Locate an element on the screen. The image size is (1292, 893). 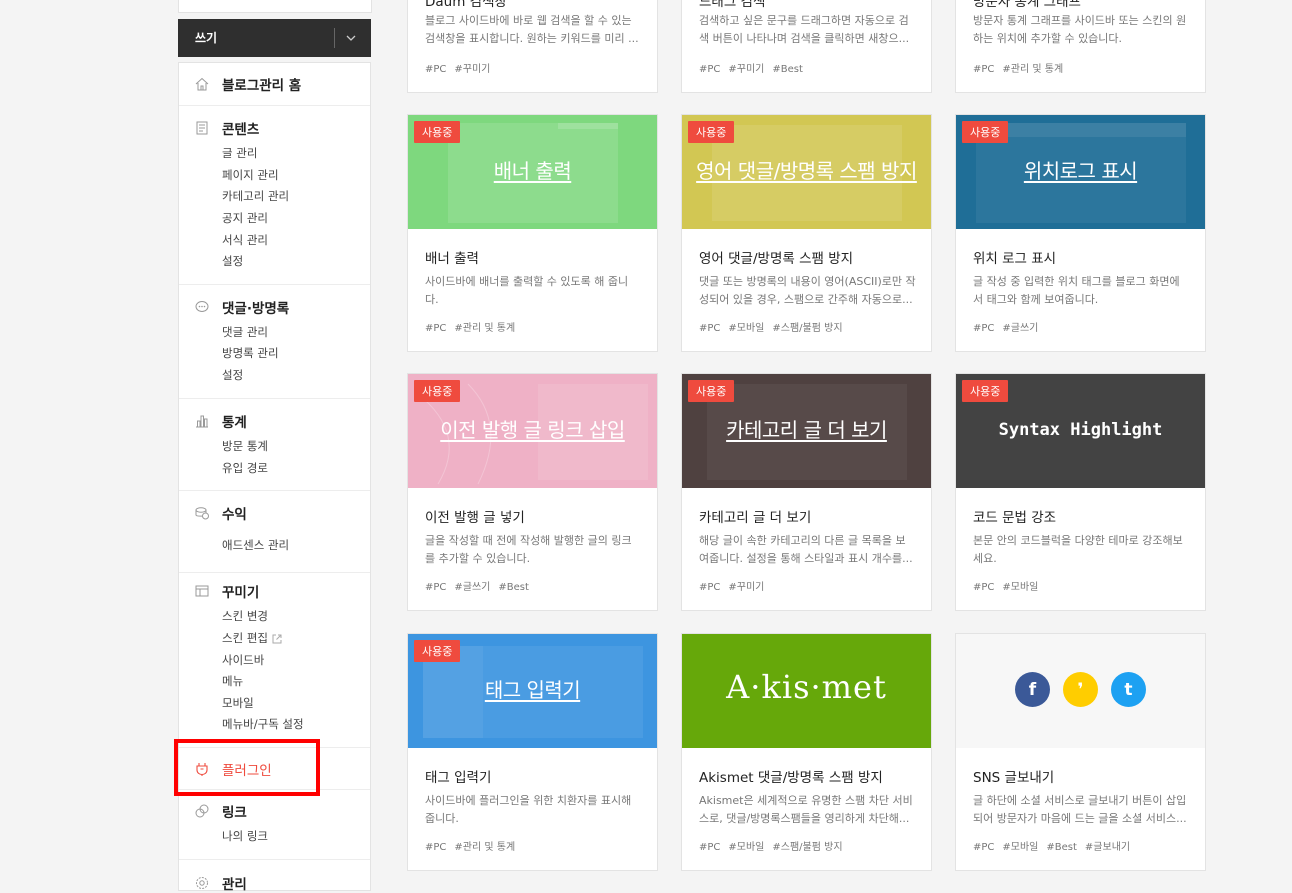
card-thumbnail: 사용중 영어 댓글/방명록 스팸 방지 is located at coordinates (806, 172).